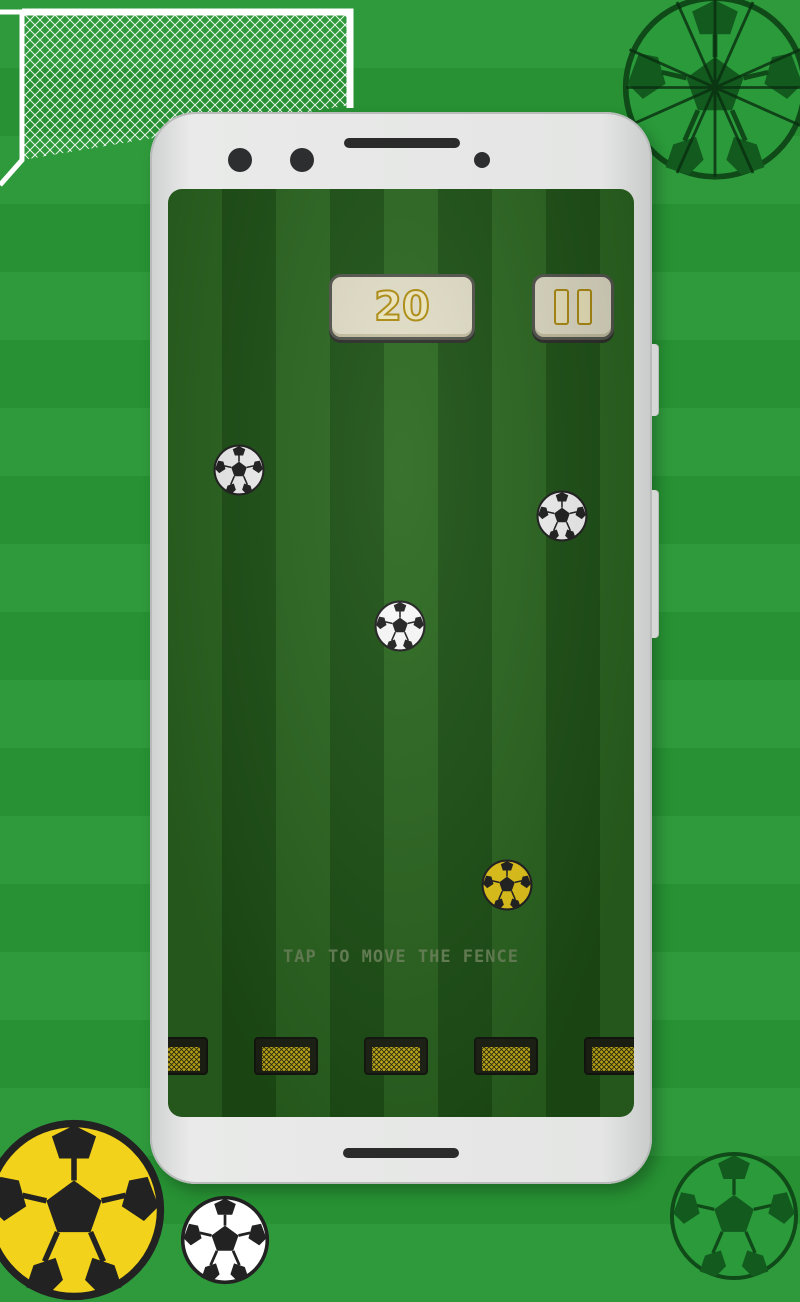  Describe the element at coordinates (507, 885) in the screenshot. I see `falling-yellow-ball` at that location.